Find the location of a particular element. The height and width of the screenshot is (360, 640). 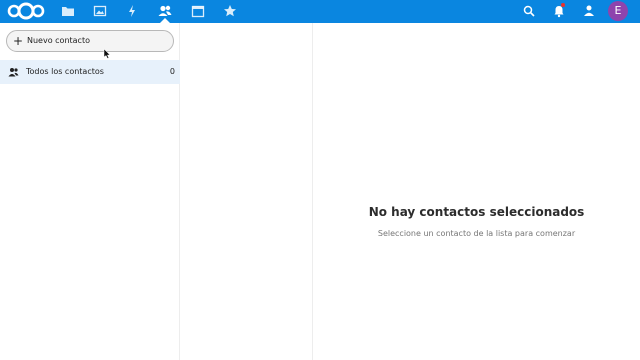

calendar-icon is located at coordinates (198, 11).